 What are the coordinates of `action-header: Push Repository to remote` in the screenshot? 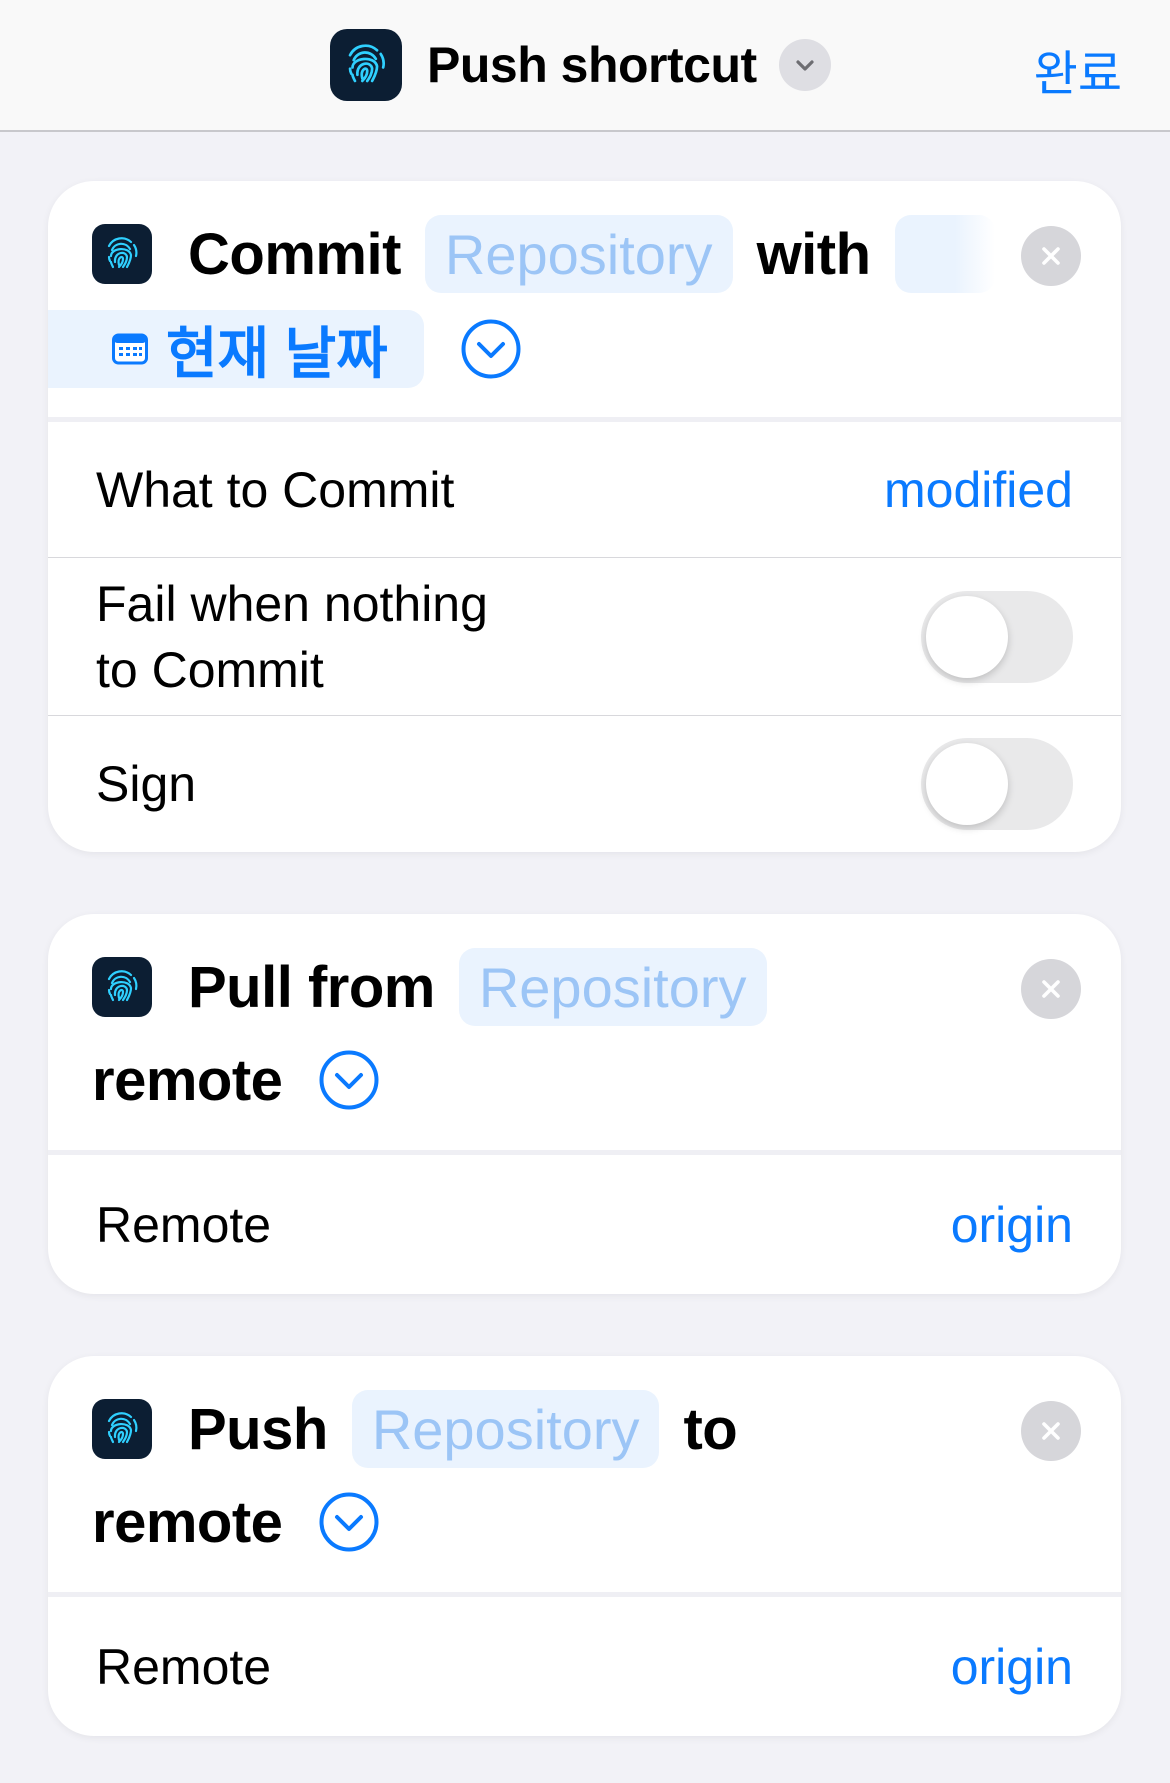 It's located at (584, 1474).